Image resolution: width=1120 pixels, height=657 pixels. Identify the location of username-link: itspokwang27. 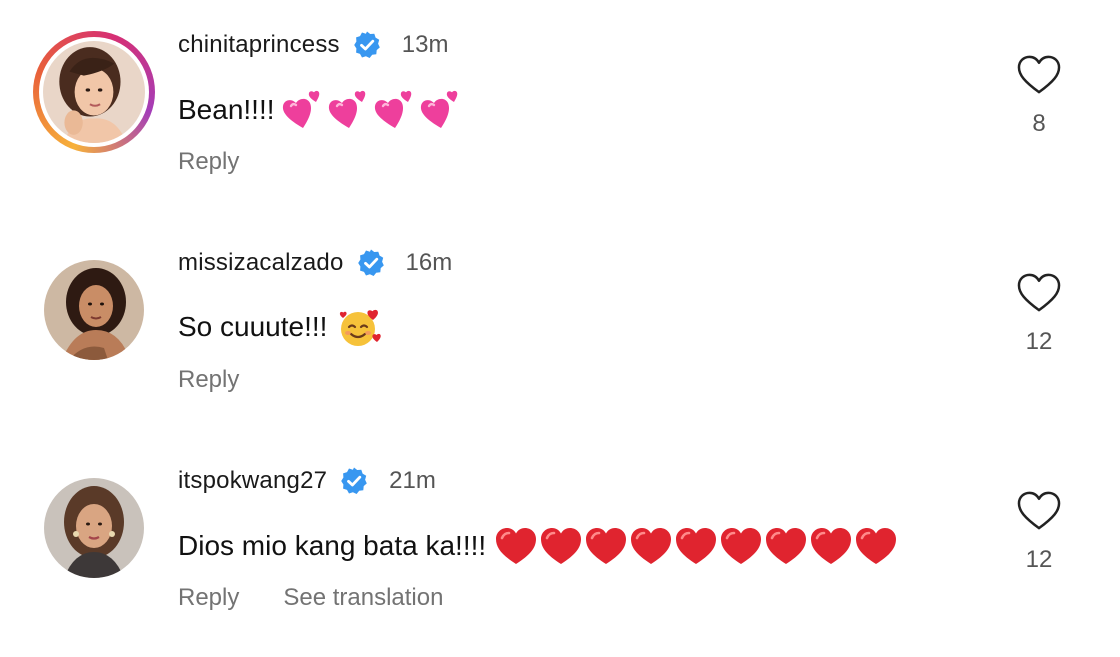
(252, 481).